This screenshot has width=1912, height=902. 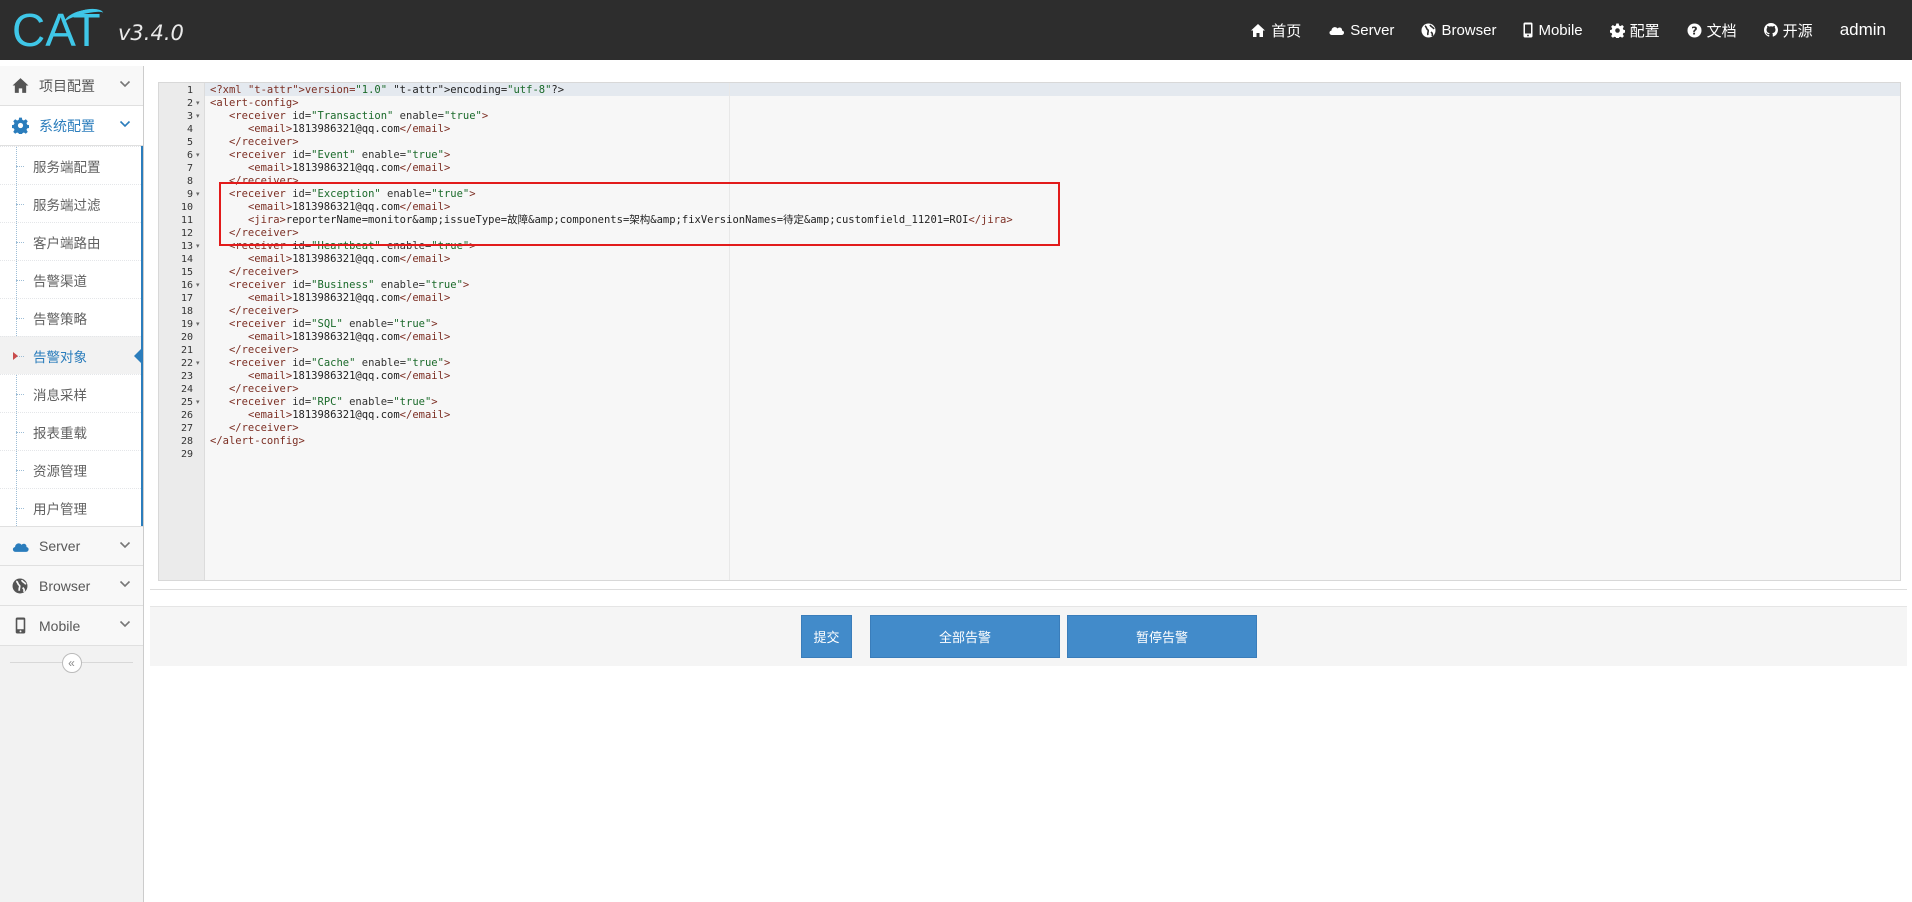 What do you see at coordinates (71, 355) in the screenshot?
I see `sidebar-item-alert-receiver: 告警对象` at bounding box center [71, 355].